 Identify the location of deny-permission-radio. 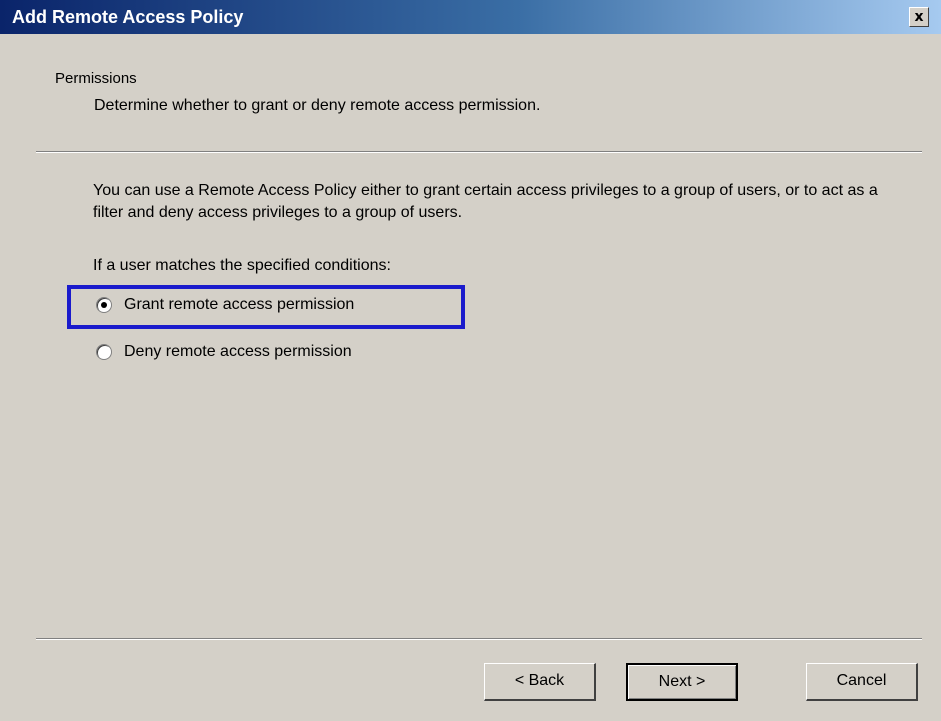
(104, 352).